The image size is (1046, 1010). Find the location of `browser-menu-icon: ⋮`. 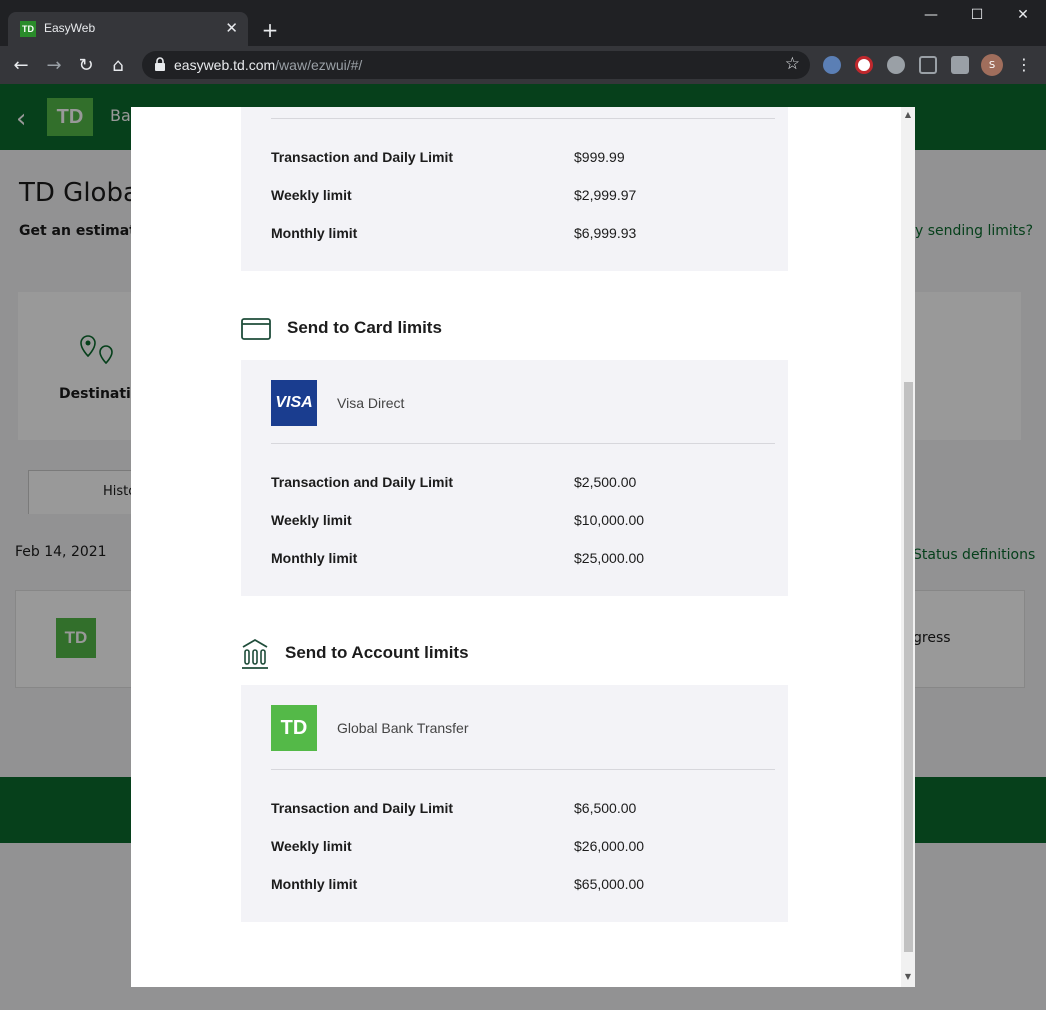

browser-menu-icon: ⋮ is located at coordinates (1024, 64).